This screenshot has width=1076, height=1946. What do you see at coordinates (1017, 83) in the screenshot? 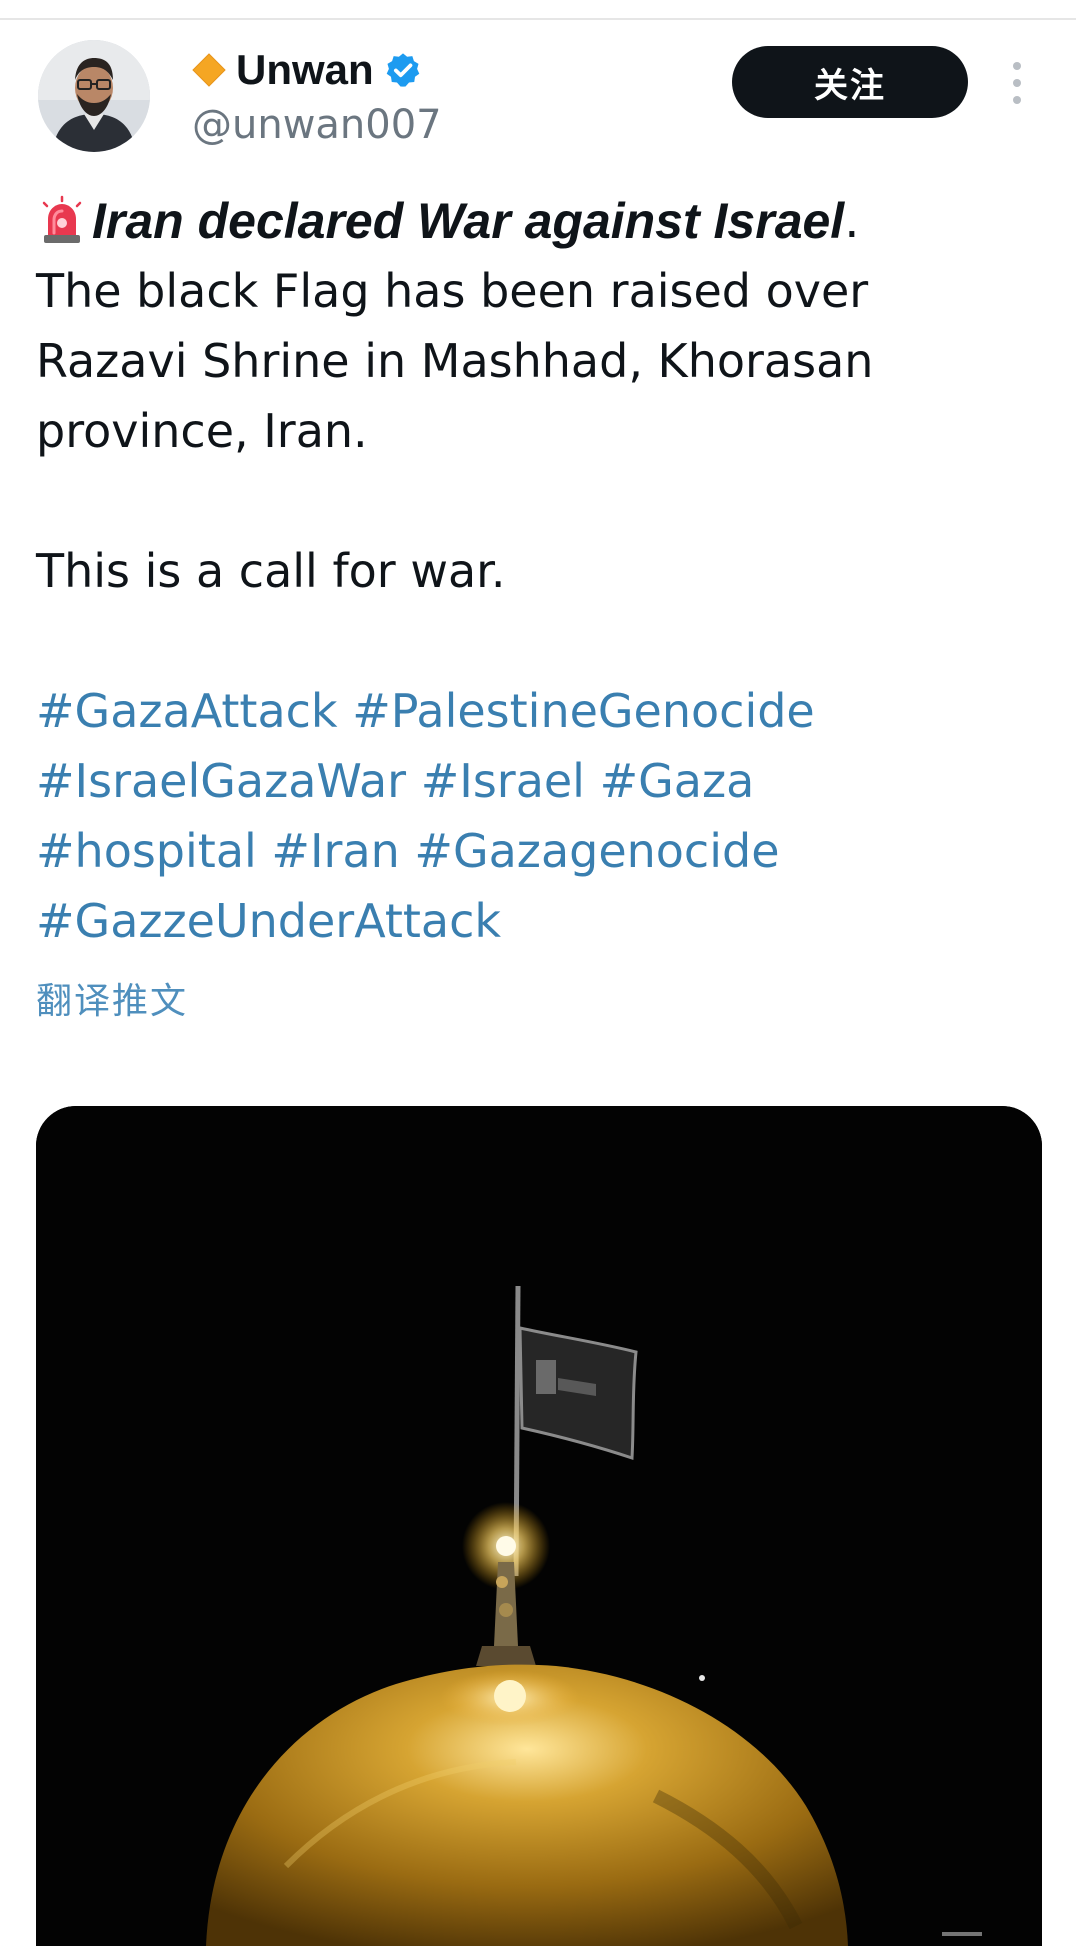
I see `more-vertical-icon` at bounding box center [1017, 83].